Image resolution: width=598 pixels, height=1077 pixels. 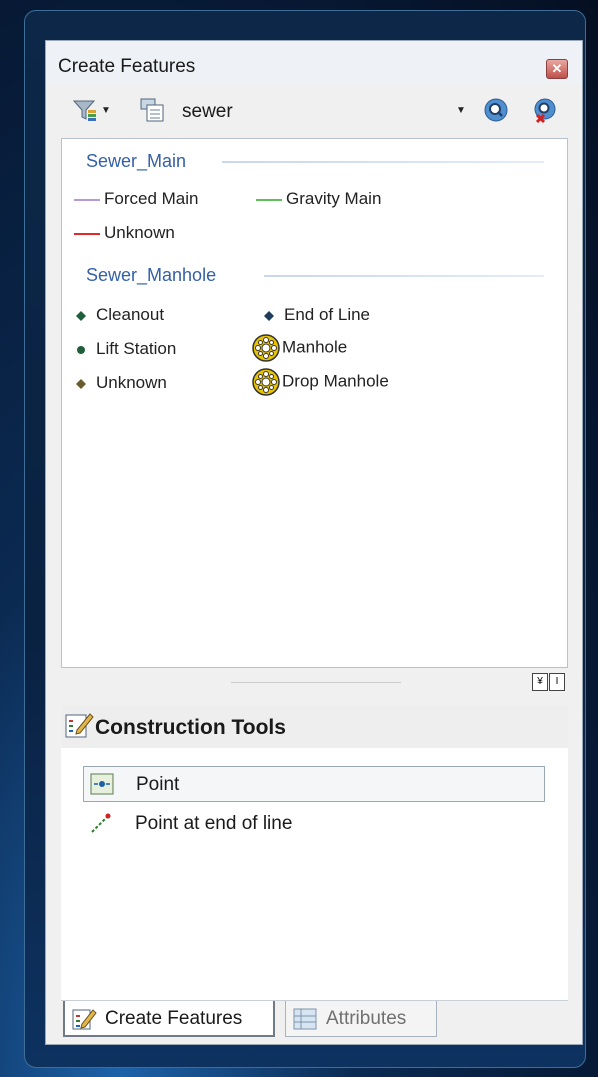 What do you see at coordinates (366, 1018) in the screenshot?
I see `tab-label: Attributes` at bounding box center [366, 1018].